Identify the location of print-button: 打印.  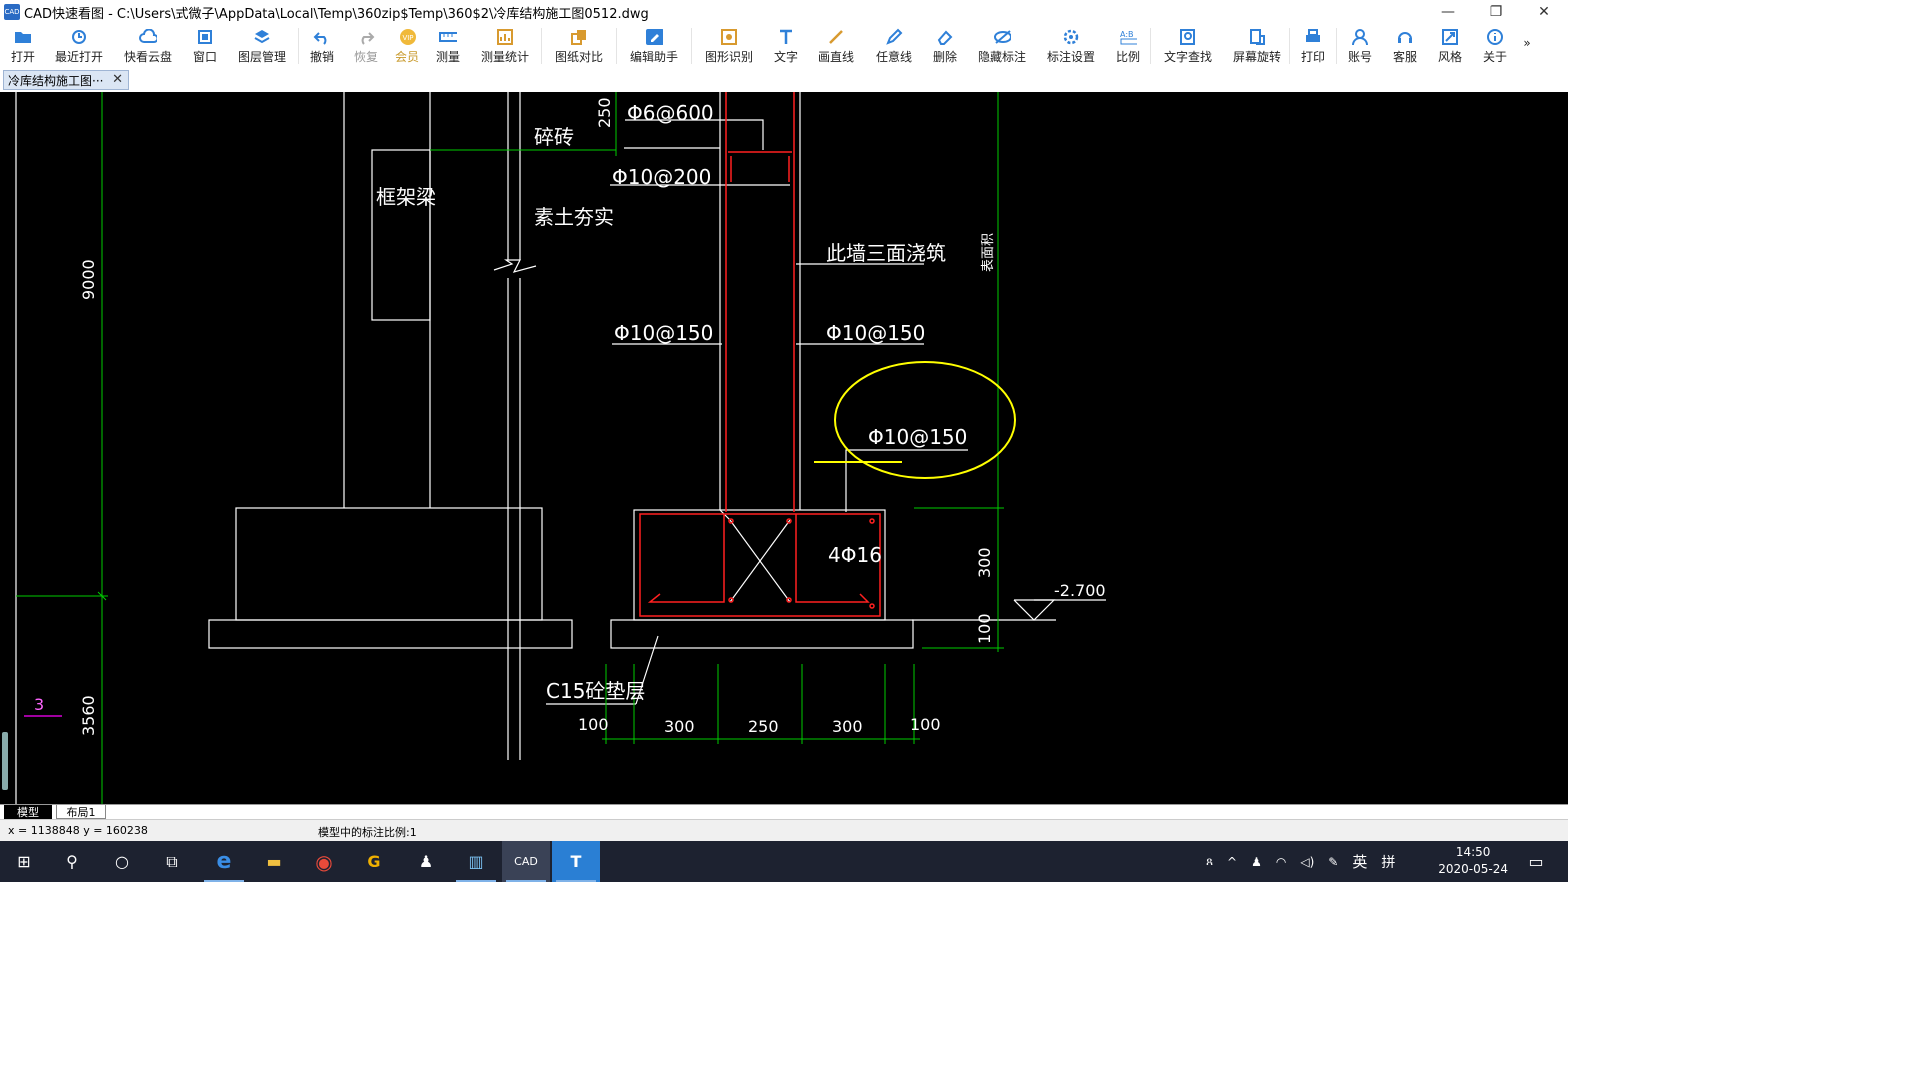
(1313, 46).